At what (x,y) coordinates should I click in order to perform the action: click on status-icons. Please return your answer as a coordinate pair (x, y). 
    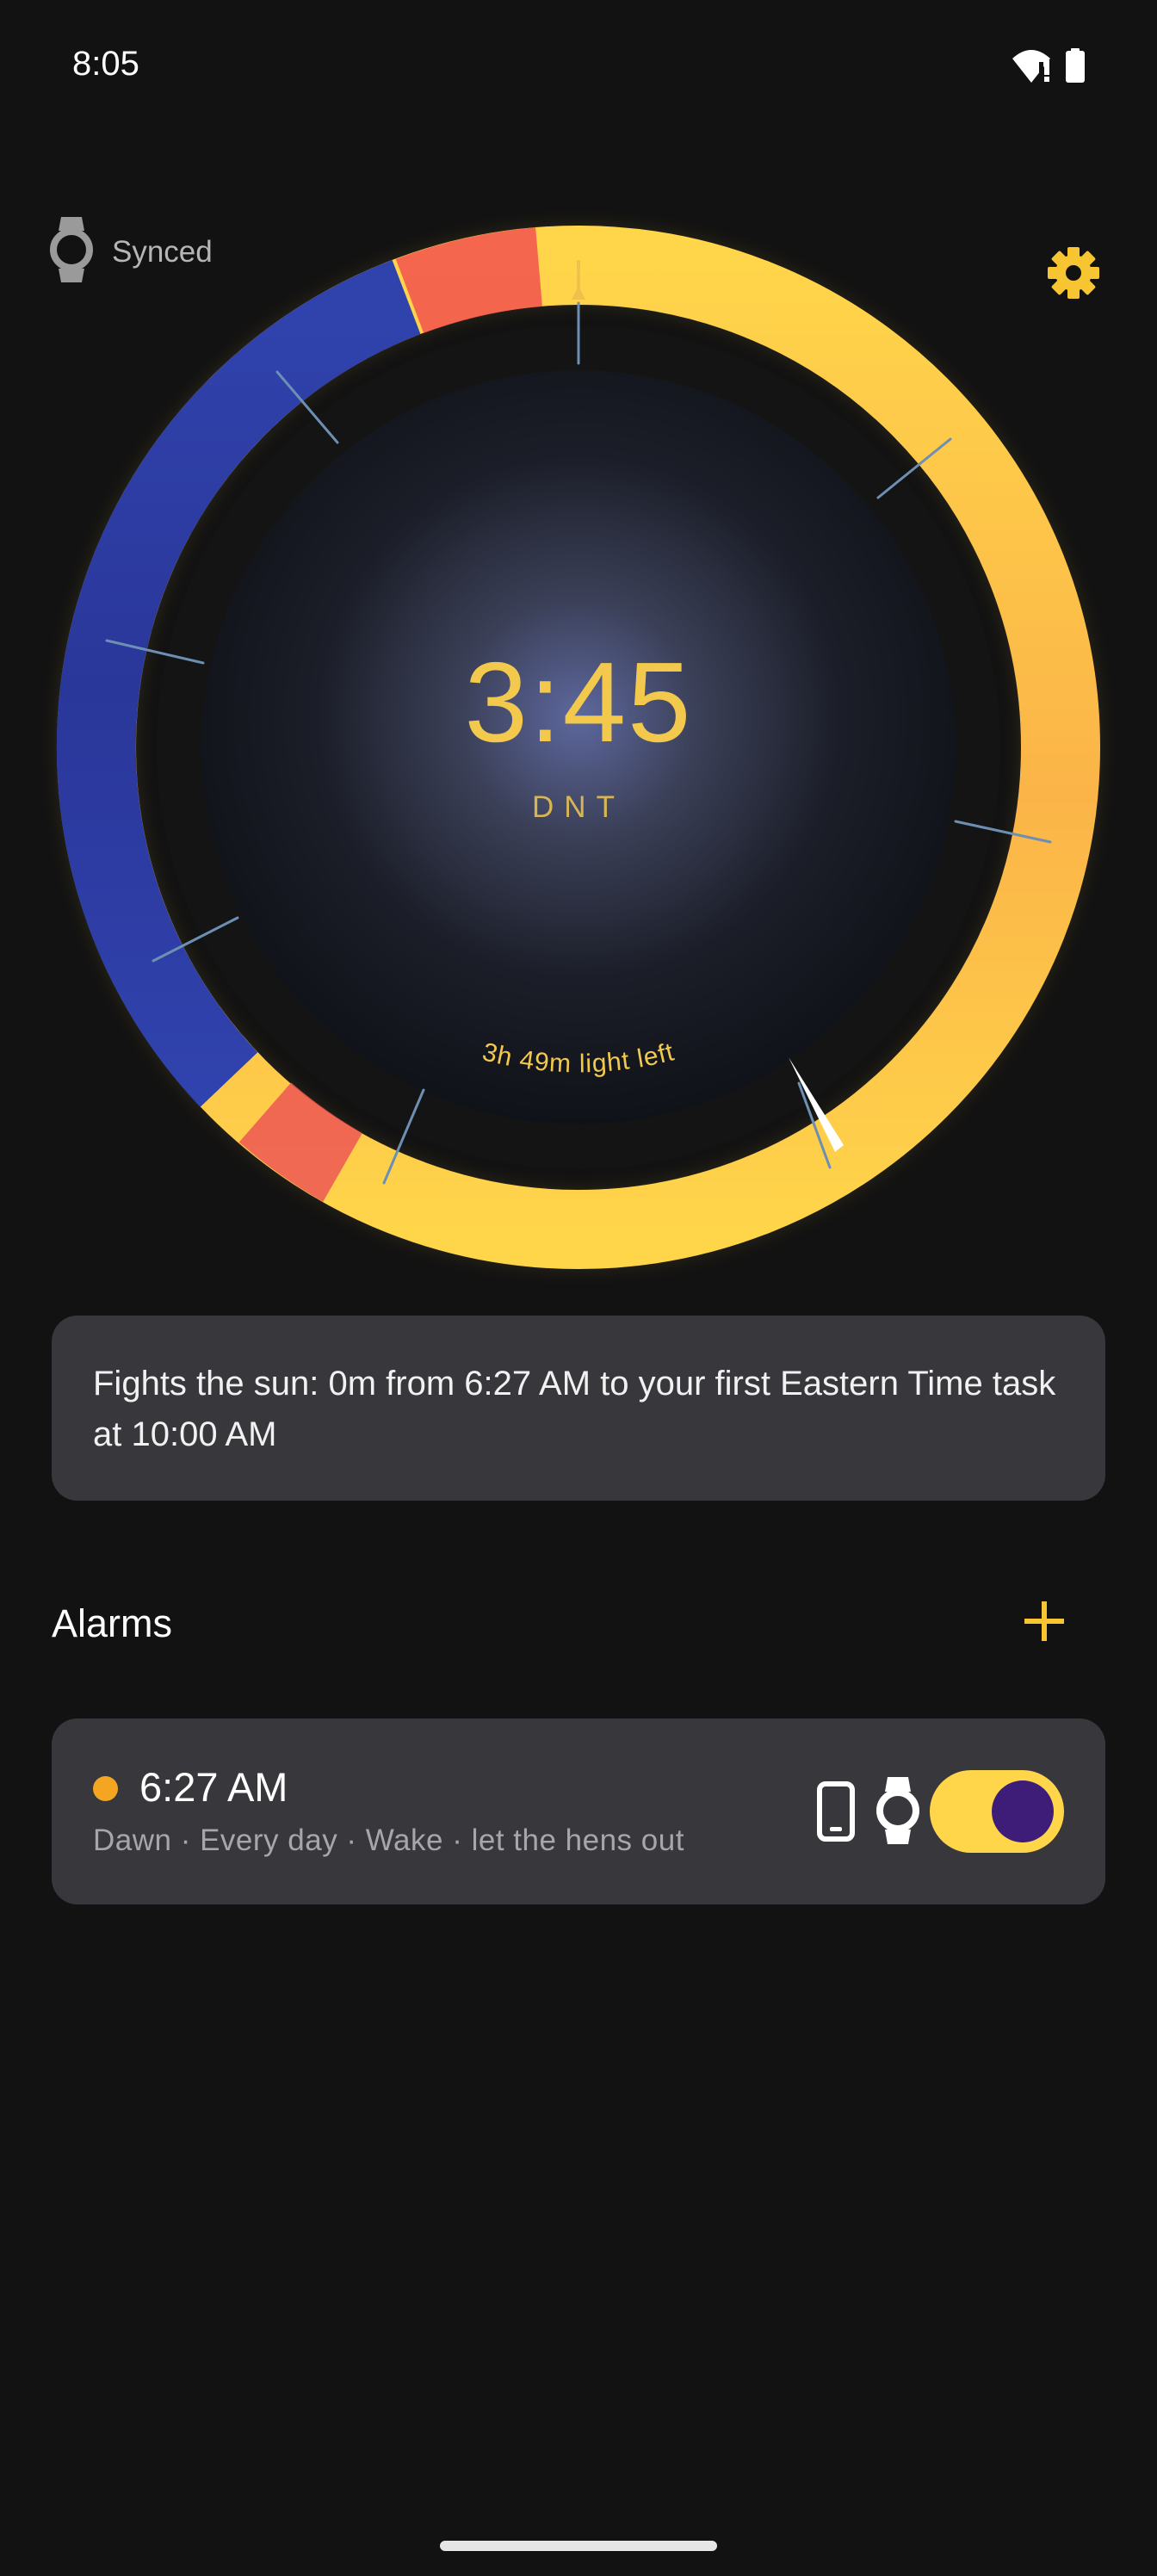
    Looking at the image, I should click on (1048, 67).